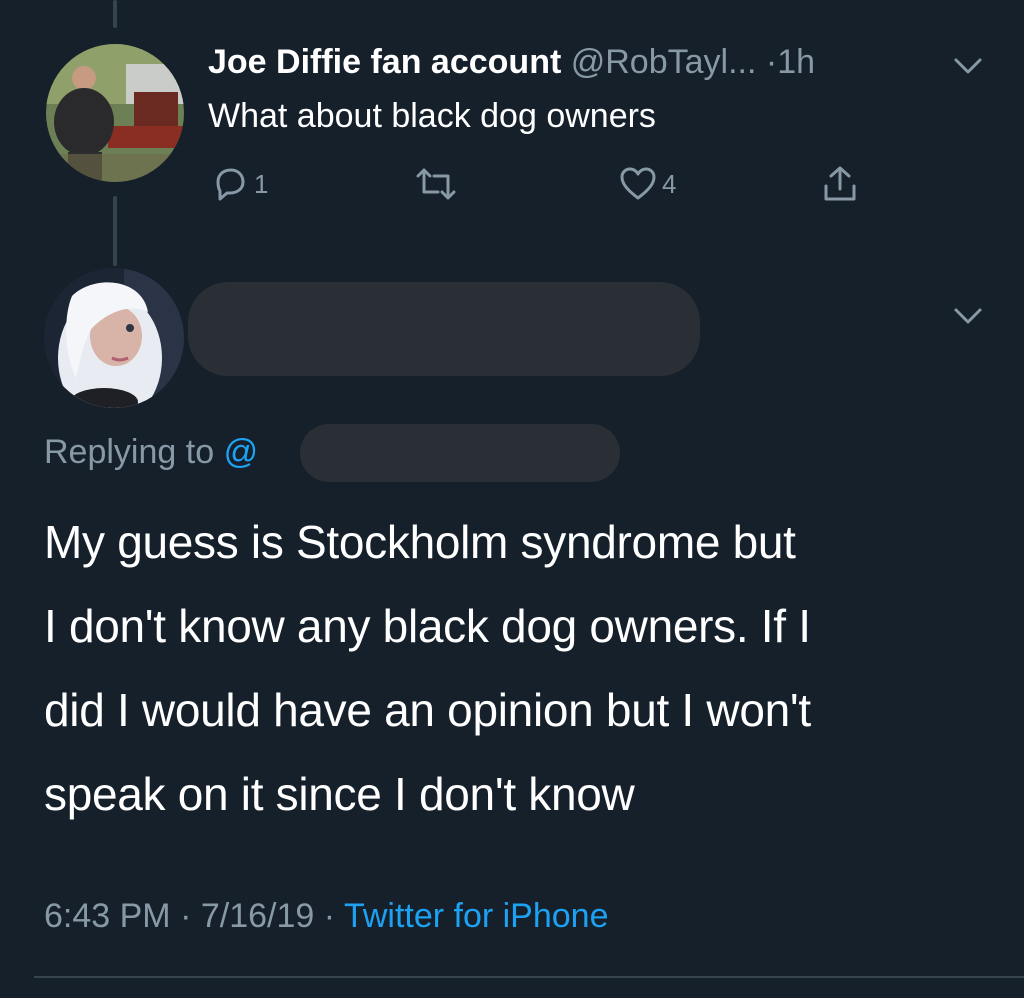  I want to click on replying-to-line: Replying to @, so click(151, 452).